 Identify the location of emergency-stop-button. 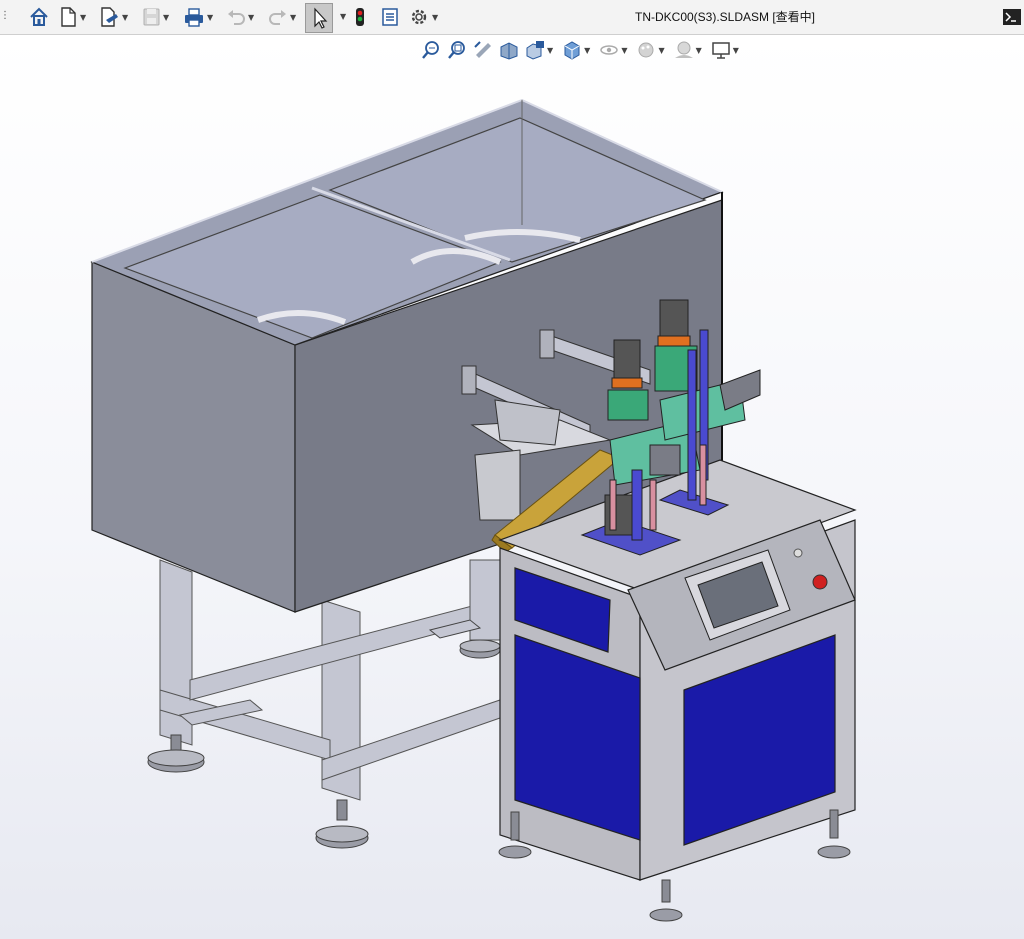
(820, 582).